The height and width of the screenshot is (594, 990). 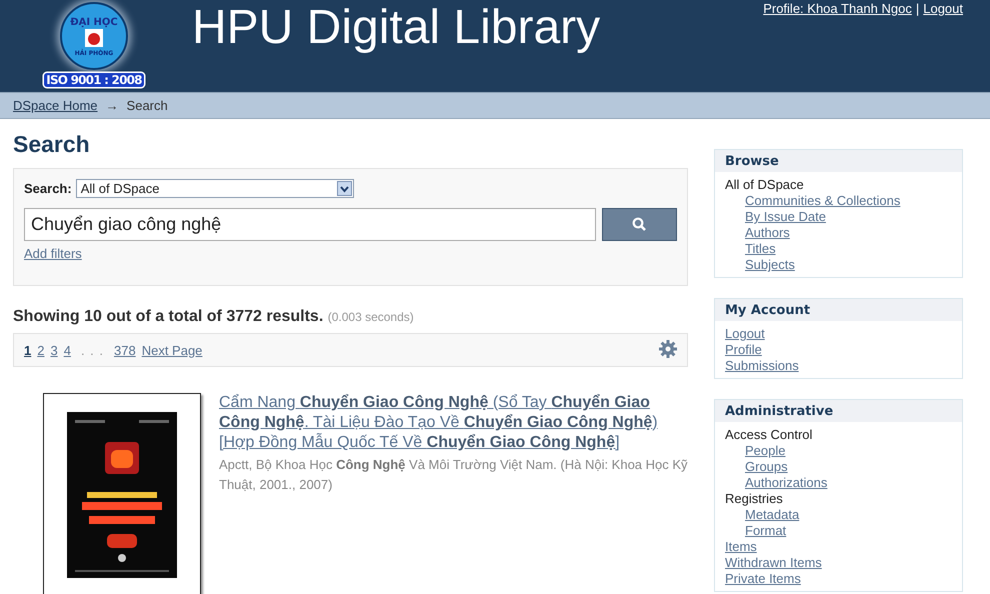 What do you see at coordinates (310, 224) in the screenshot?
I see `search-field: Chuyển giao công nghệ` at bounding box center [310, 224].